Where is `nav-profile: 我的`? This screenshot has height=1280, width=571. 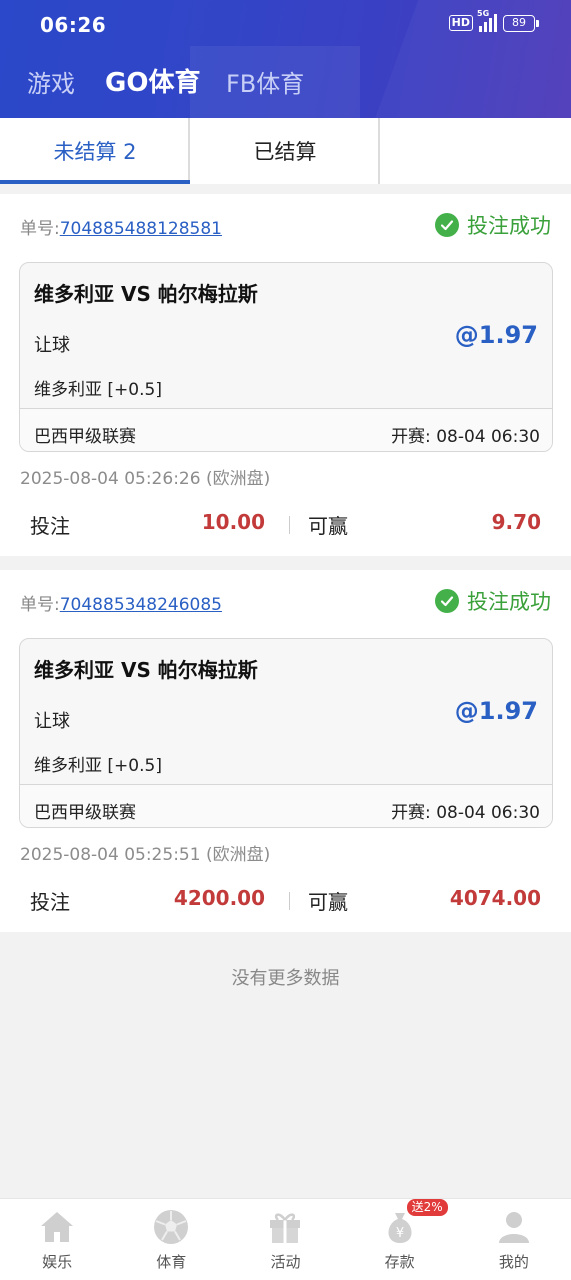 nav-profile: 我的 is located at coordinates (514, 1239).